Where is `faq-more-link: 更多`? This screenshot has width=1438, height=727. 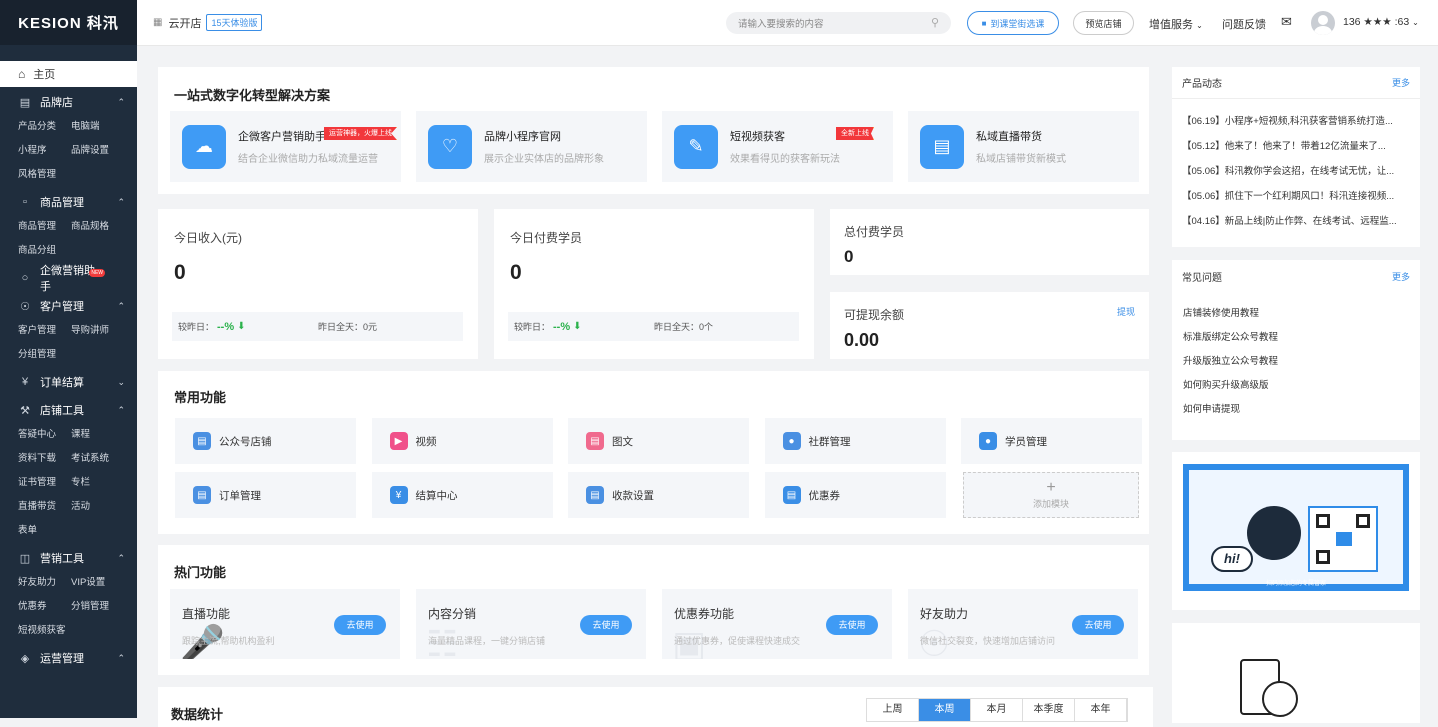
faq-more-link: 更多 is located at coordinates (1401, 276).